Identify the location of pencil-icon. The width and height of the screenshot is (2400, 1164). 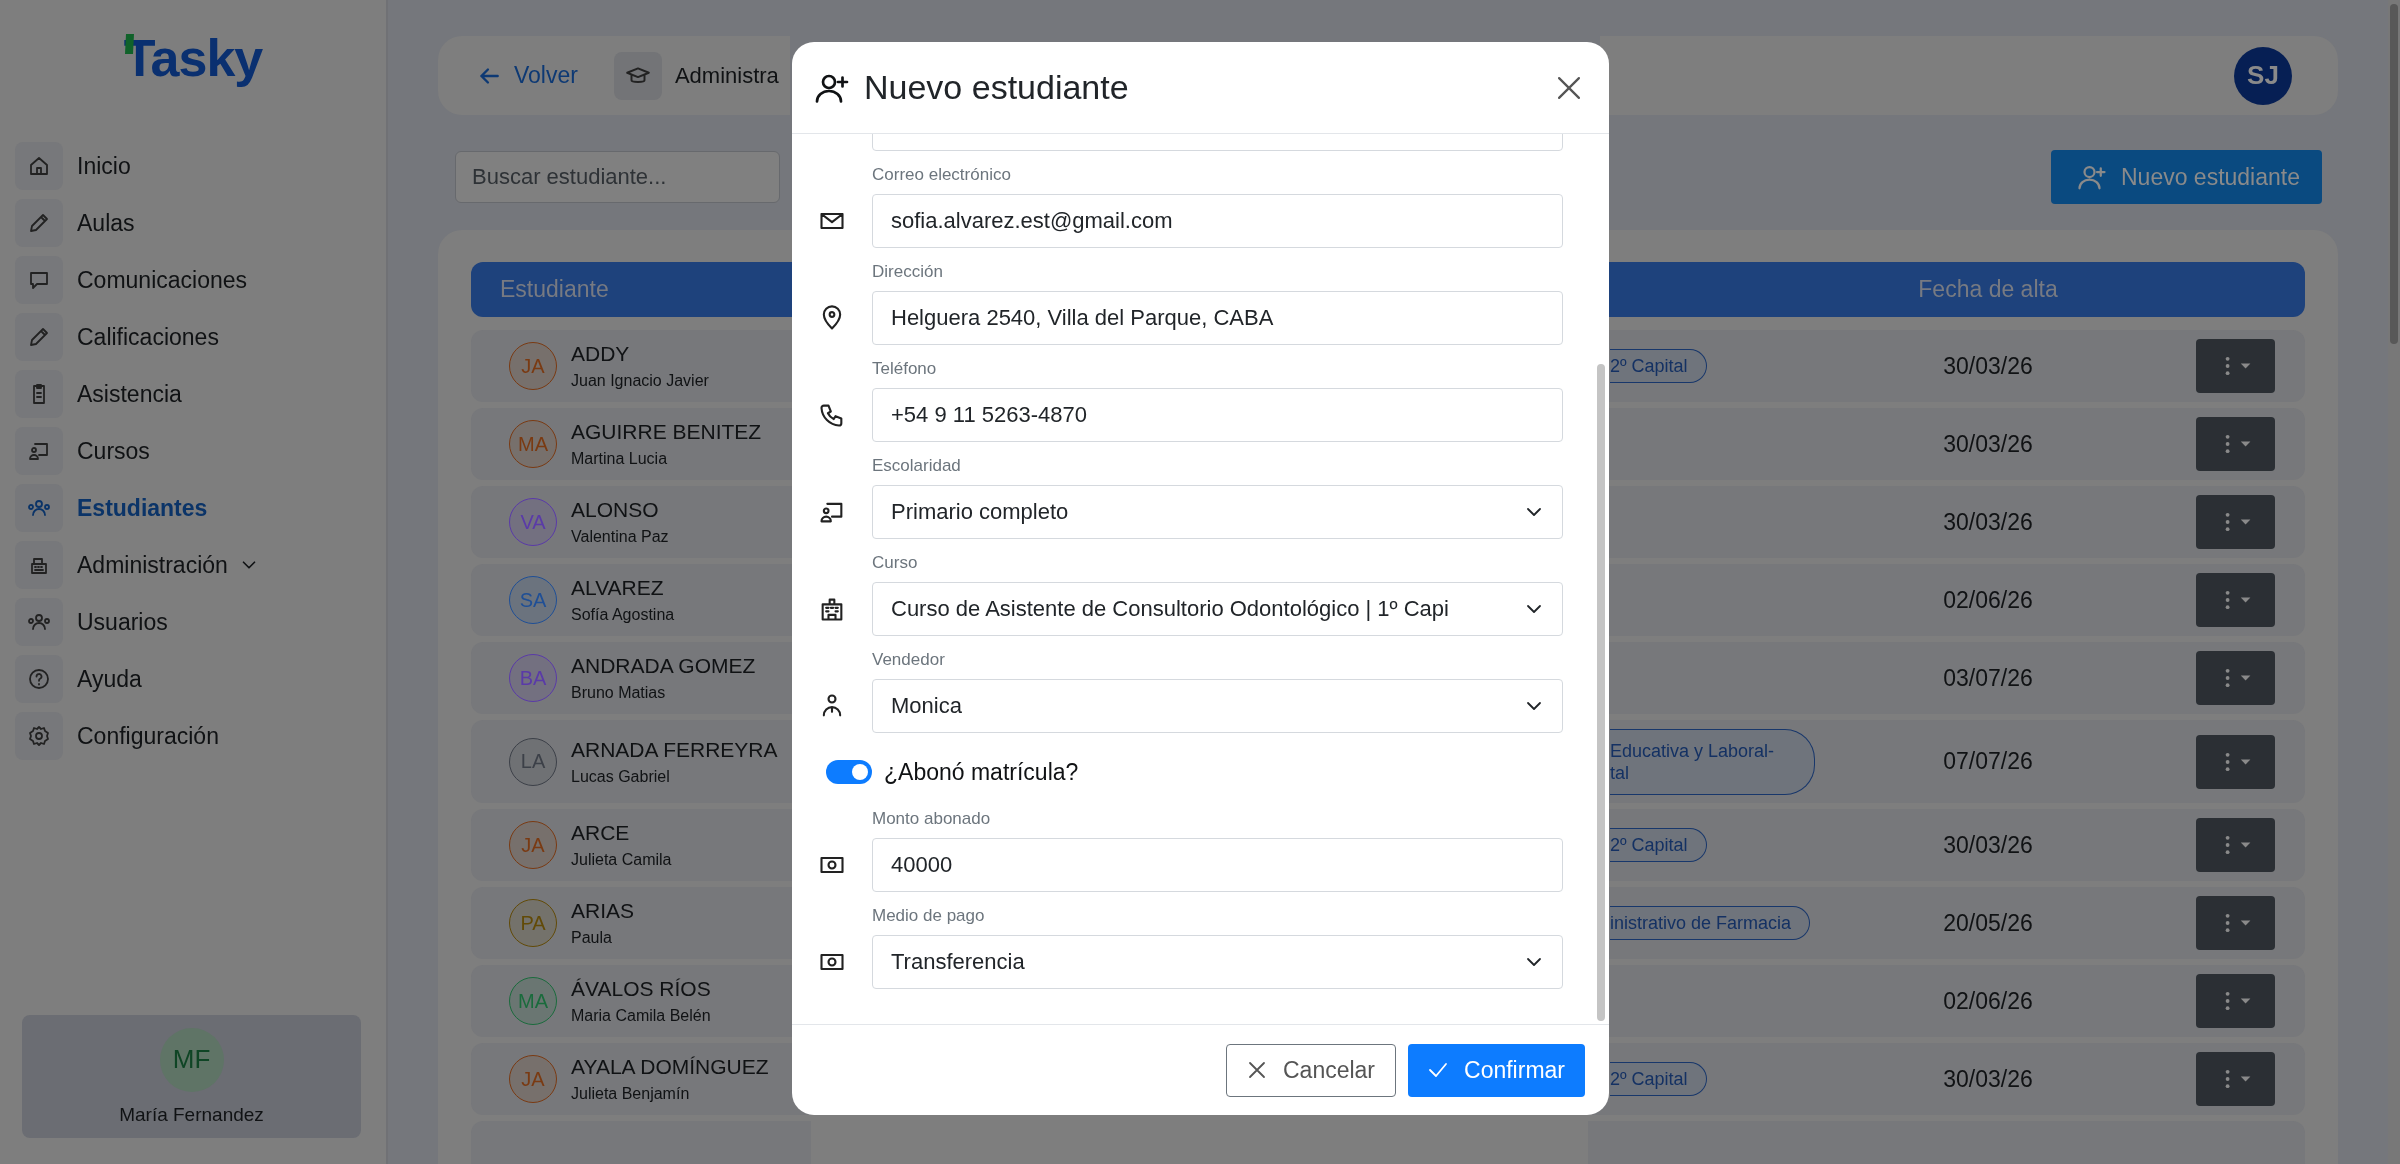
(39, 223).